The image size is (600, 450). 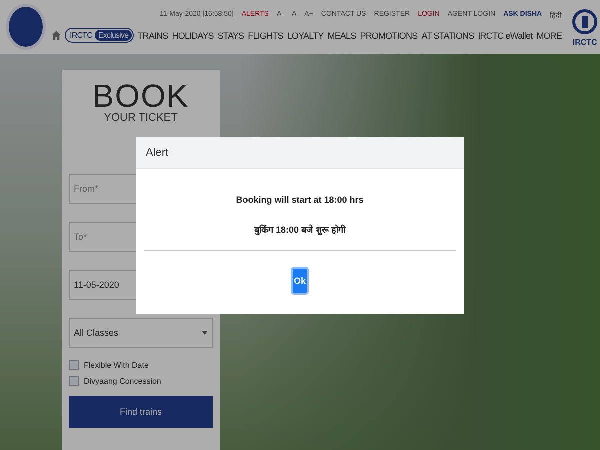 I want to click on nav-item: MEALS, so click(x=342, y=35).